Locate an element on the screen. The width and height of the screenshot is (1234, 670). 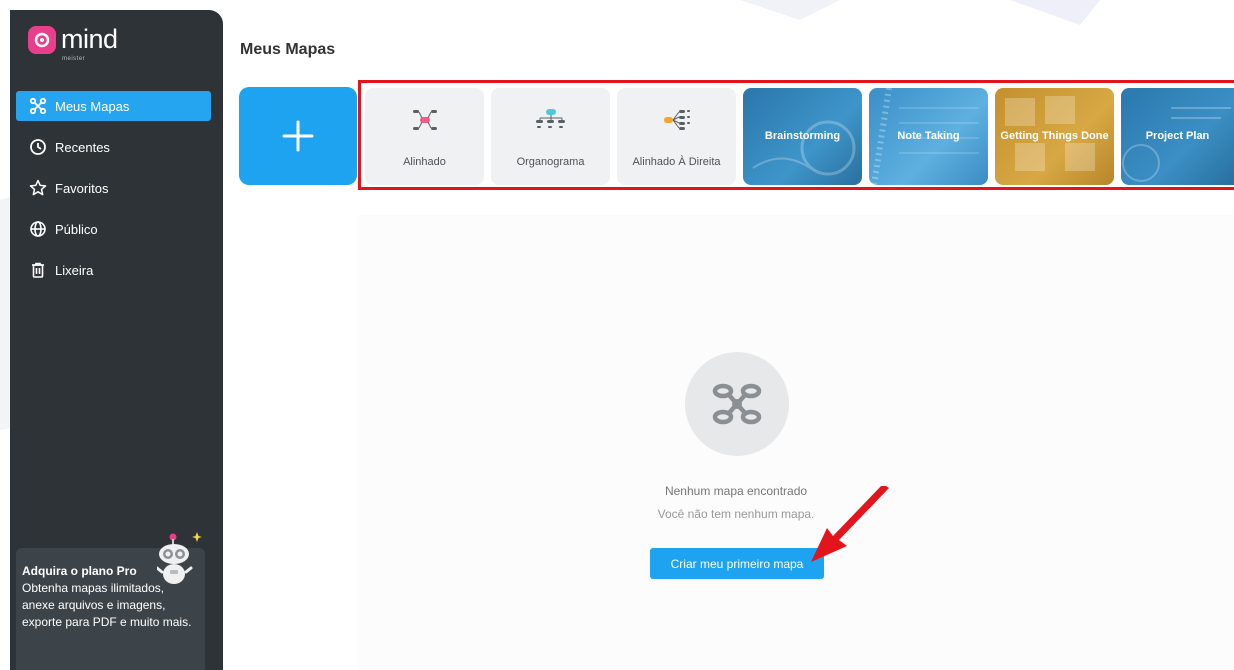
logo-subtext: meister is located at coordinates (74, 59).